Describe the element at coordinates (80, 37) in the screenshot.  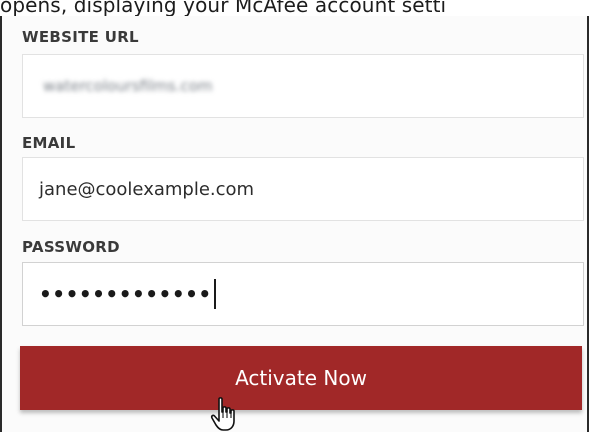
I see `website-url-label: WEBSITE URL` at that location.